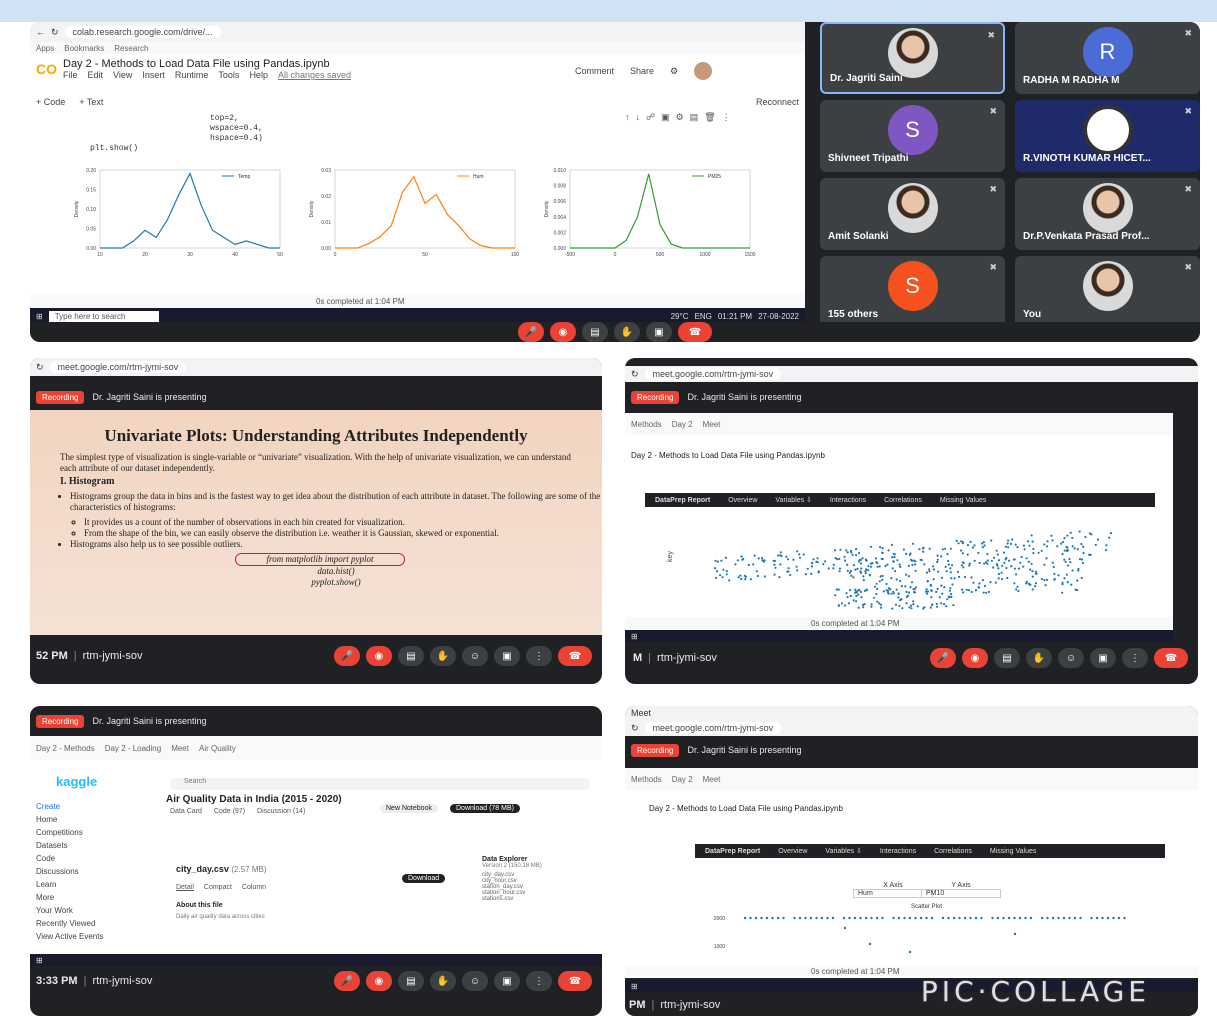 Image resolution: width=1217 pixels, height=1029 pixels. What do you see at coordinates (88, 884) in the screenshot?
I see `sidebar-item-learn: Learn` at bounding box center [88, 884].